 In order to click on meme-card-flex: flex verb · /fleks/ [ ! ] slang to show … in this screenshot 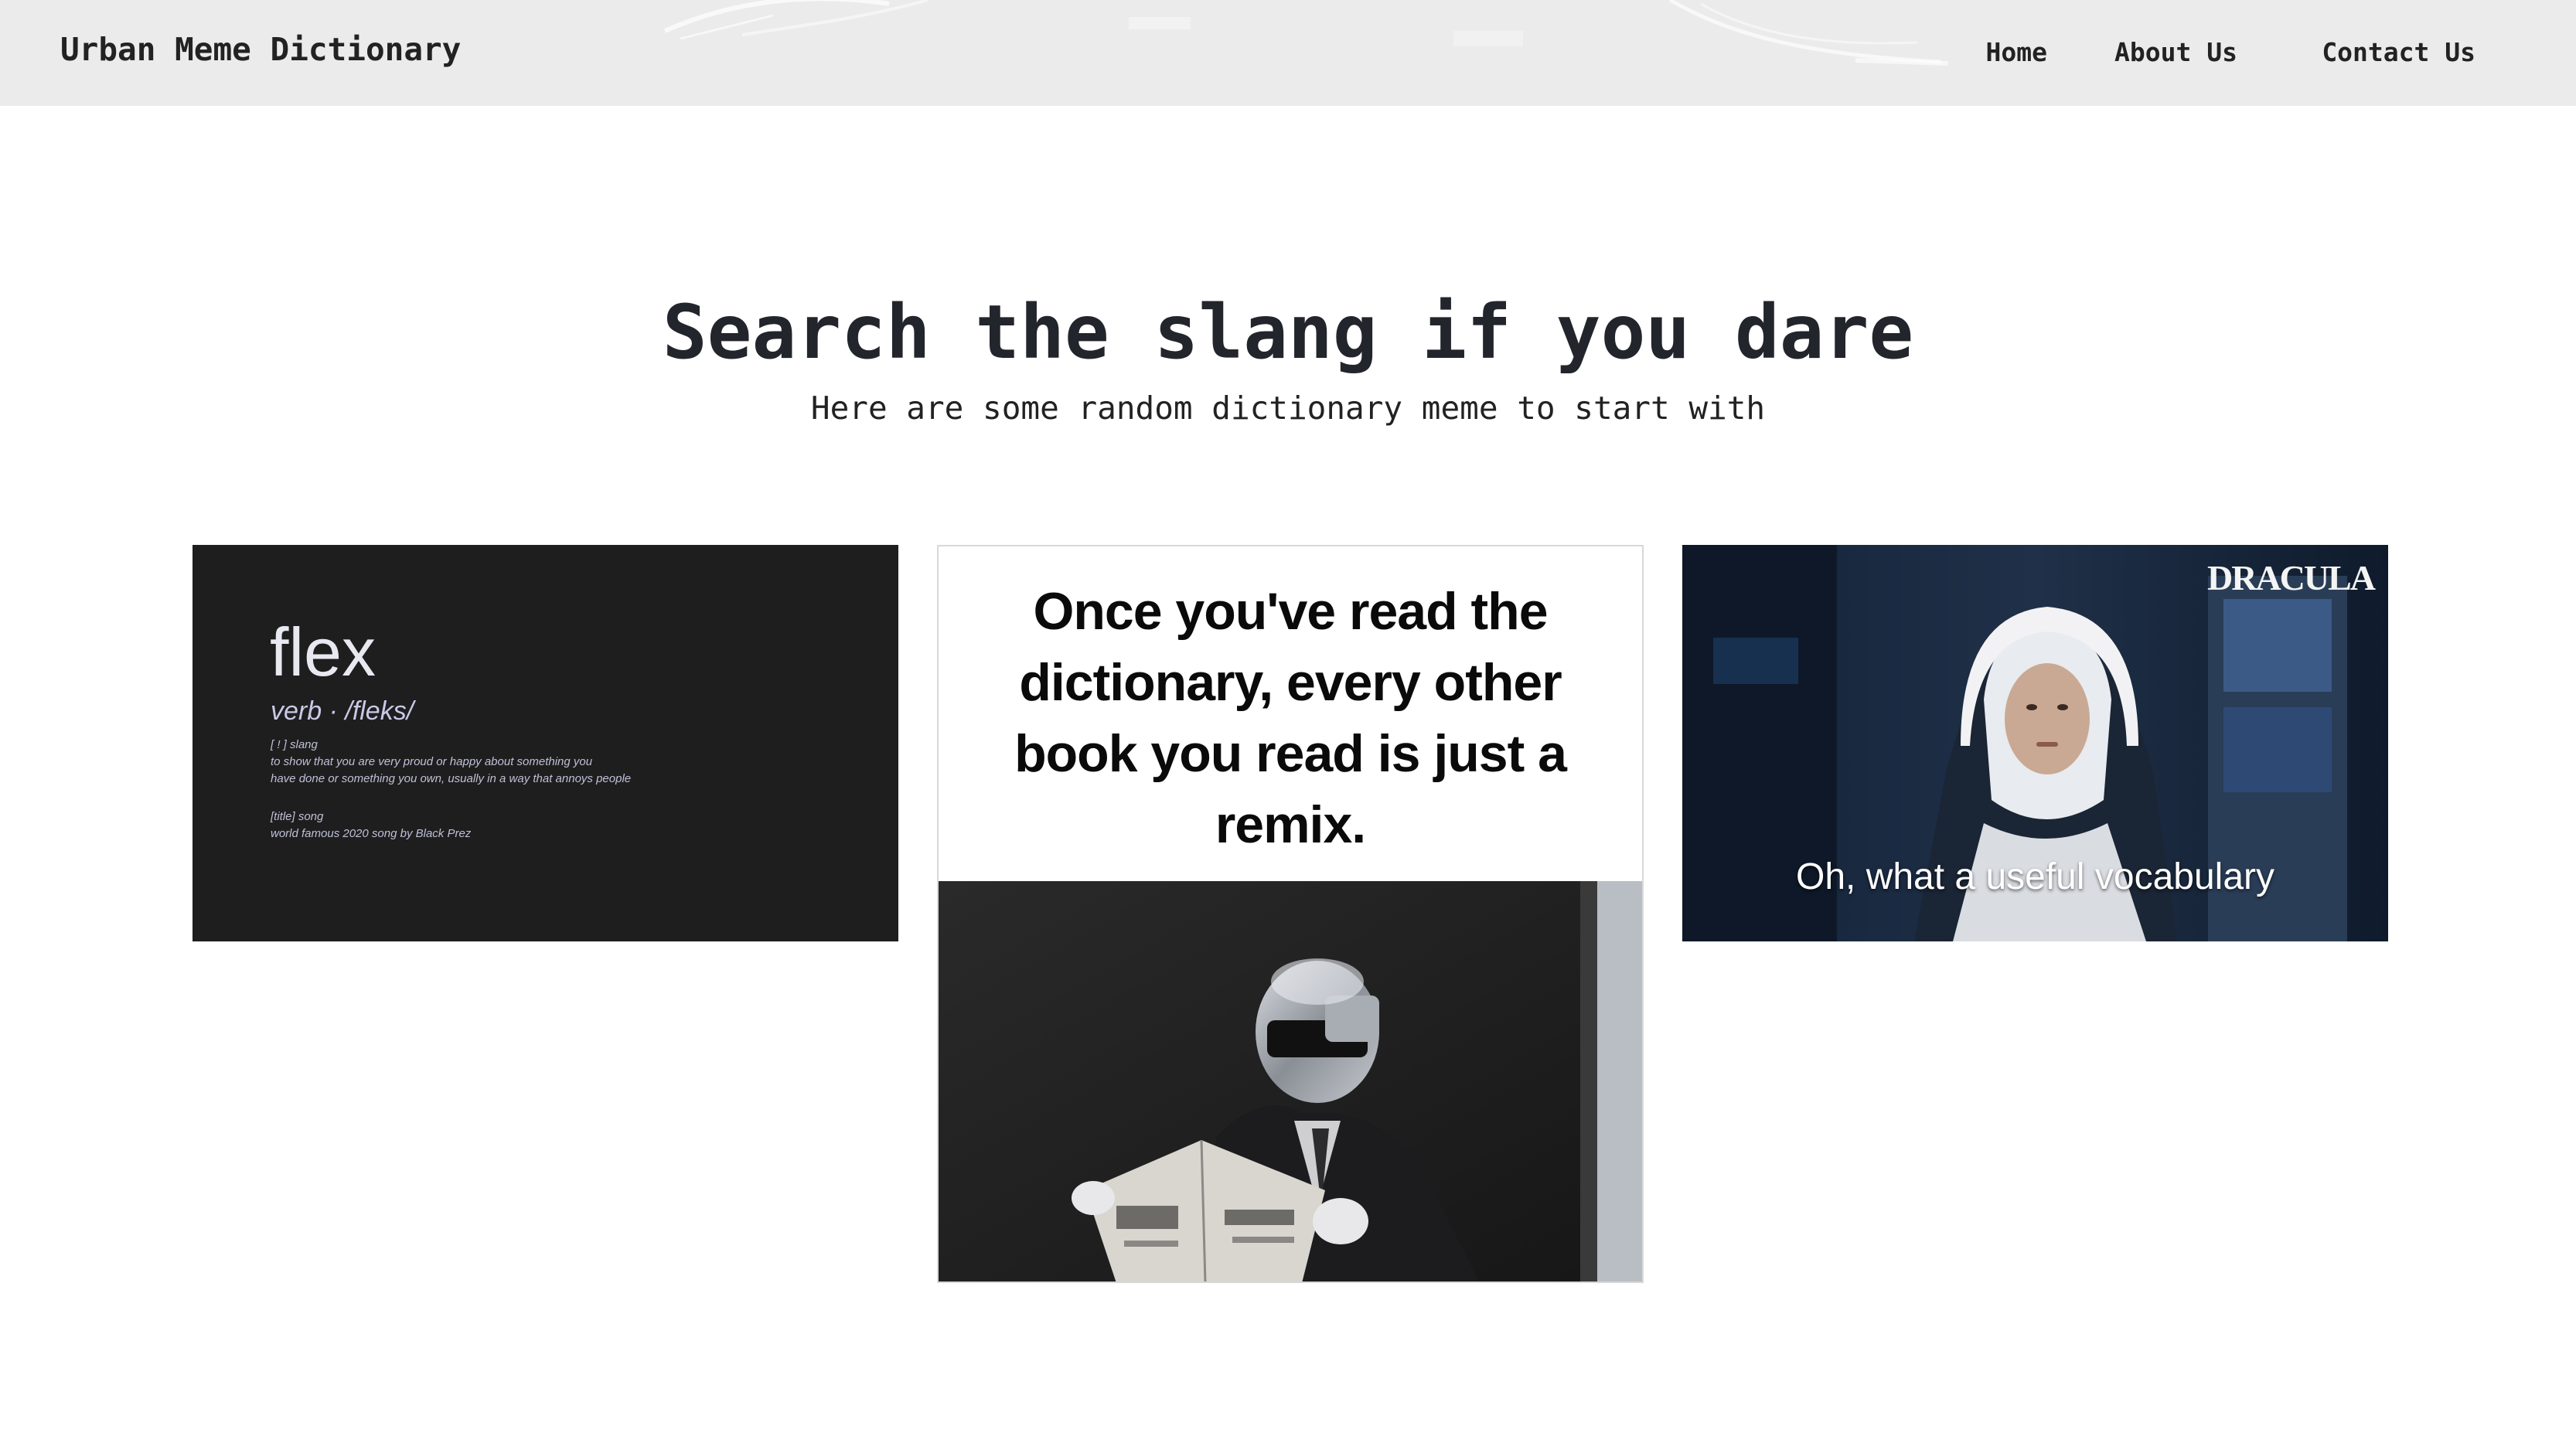, I will do `click(545, 743)`.